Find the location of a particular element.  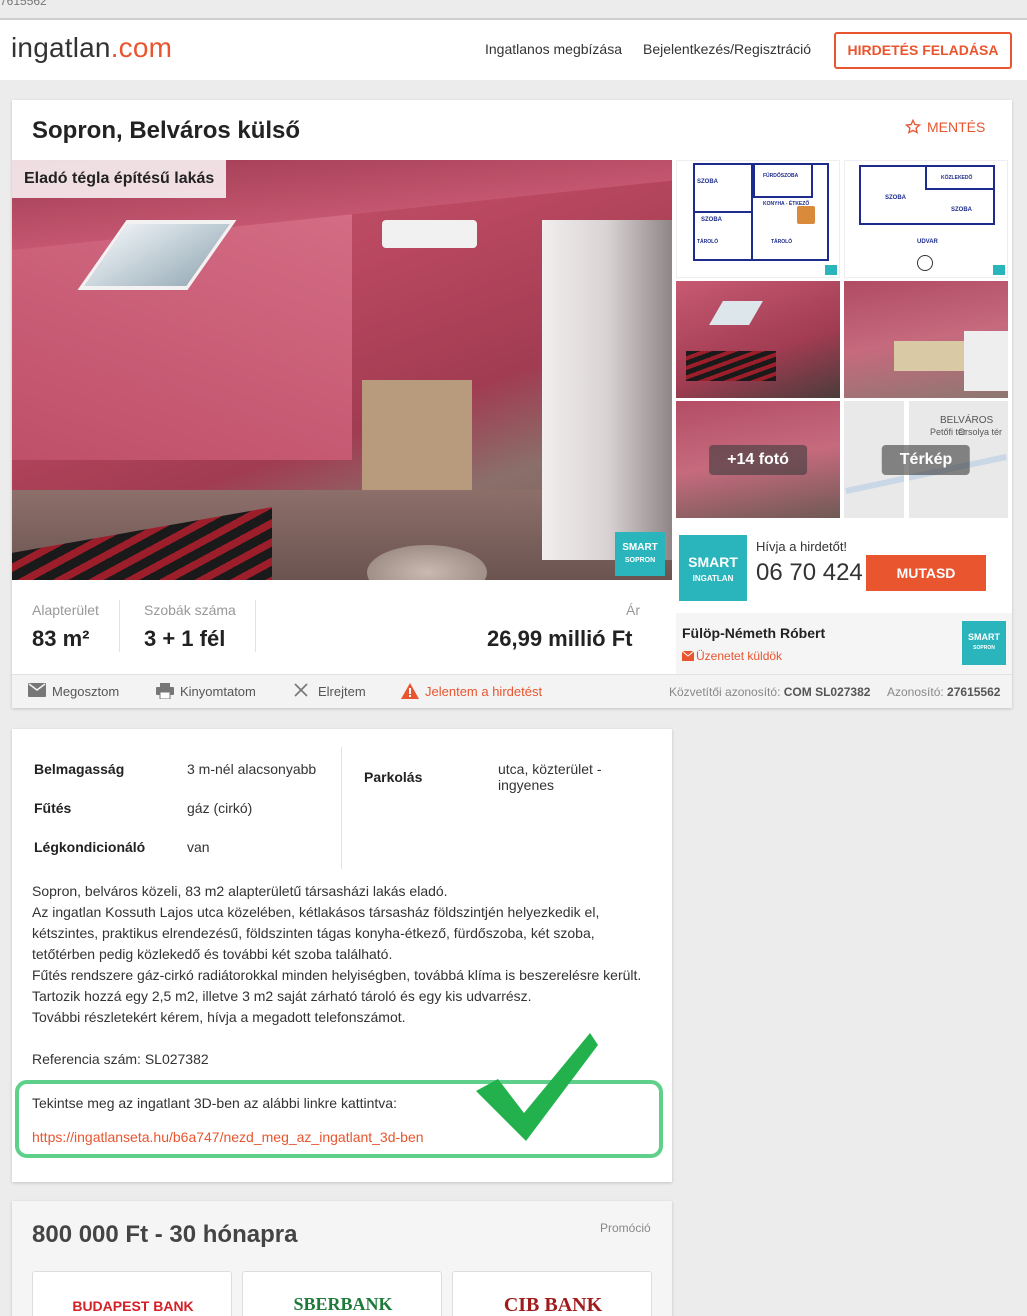

nav-broker-assignment: Ingatlanos megbízása is located at coordinates (553, 49).